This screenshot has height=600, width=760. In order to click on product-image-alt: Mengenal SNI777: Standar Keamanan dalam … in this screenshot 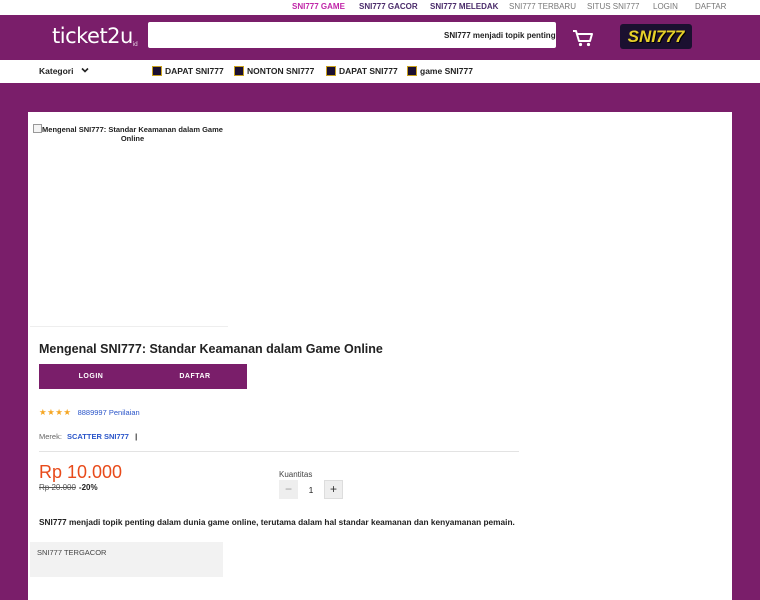, I will do `click(132, 134)`.